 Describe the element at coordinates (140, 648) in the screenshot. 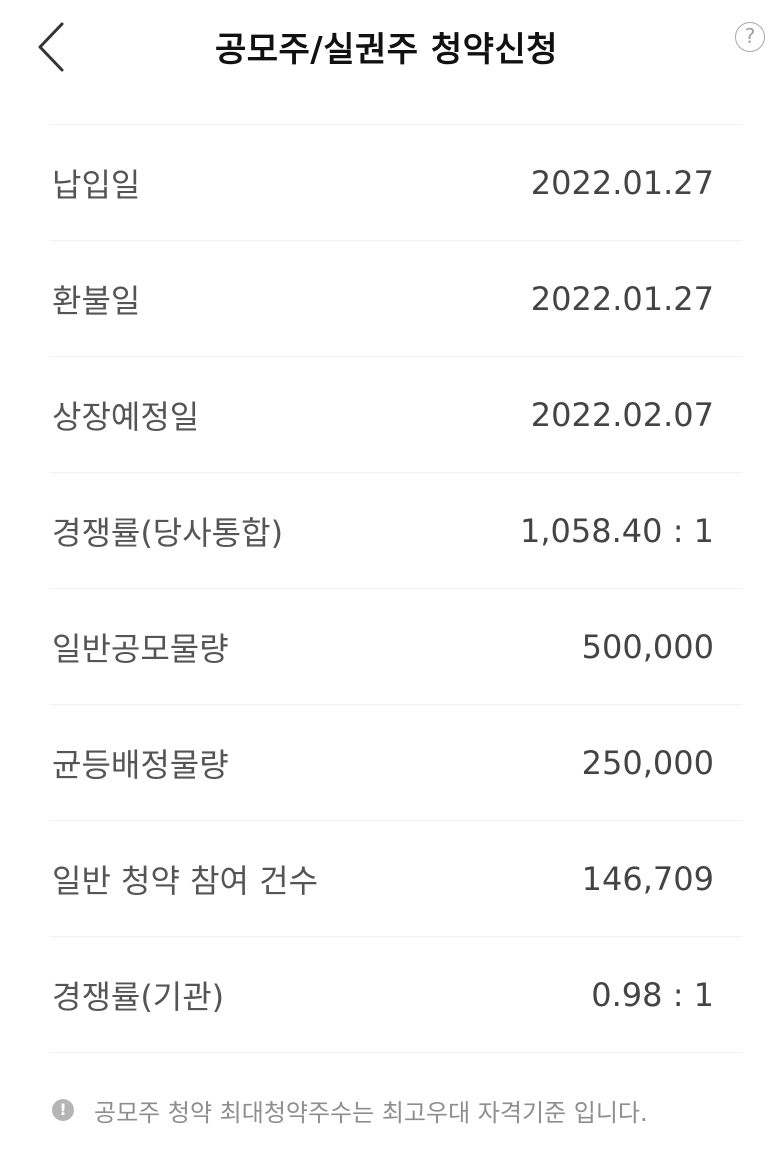

I see `detail-label: 일반공모물량` at that location.